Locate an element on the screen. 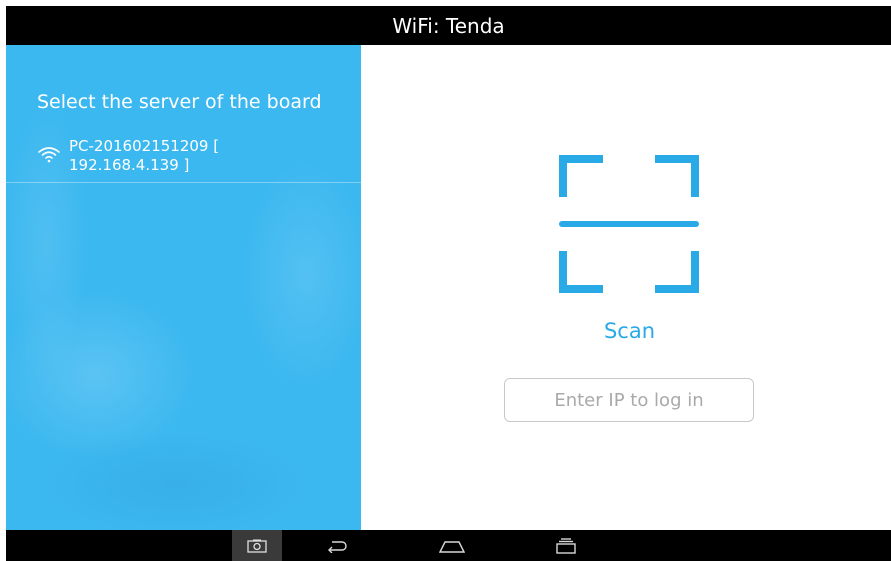 This screenshot has height=561, width=891. home-icon is located at coordinates (452, 546).